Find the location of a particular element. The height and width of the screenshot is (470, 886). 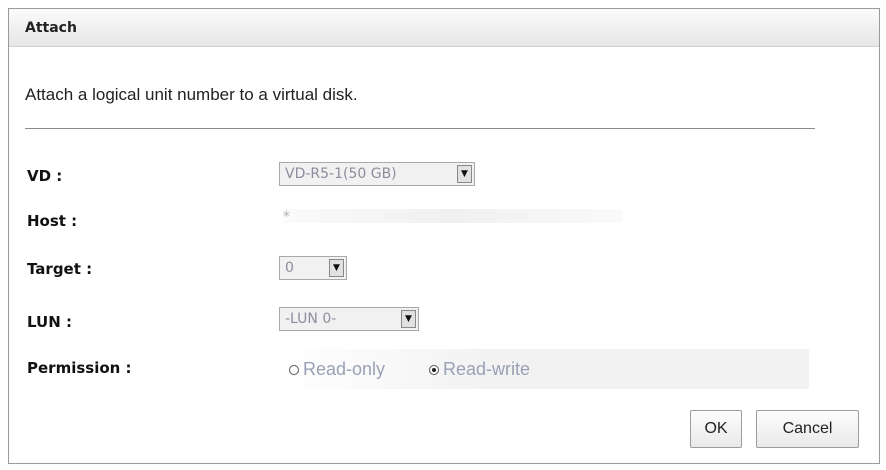

target-label: Target : is located at coordinates (60, 269).